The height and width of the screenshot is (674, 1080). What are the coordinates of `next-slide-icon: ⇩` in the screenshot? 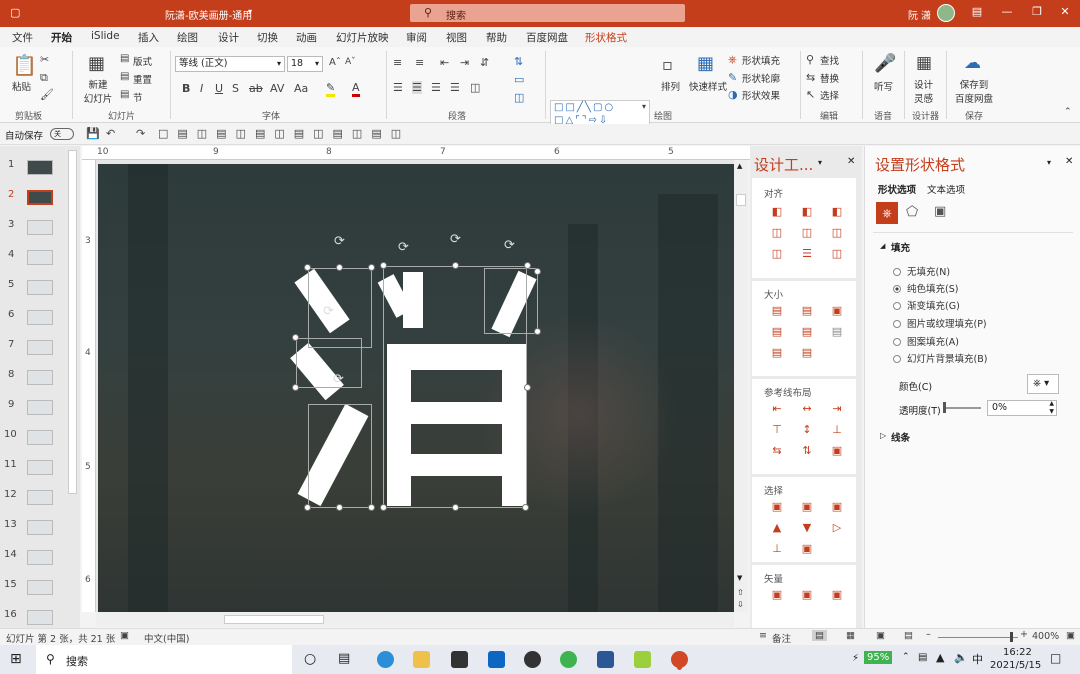 It's located at (740, 604).